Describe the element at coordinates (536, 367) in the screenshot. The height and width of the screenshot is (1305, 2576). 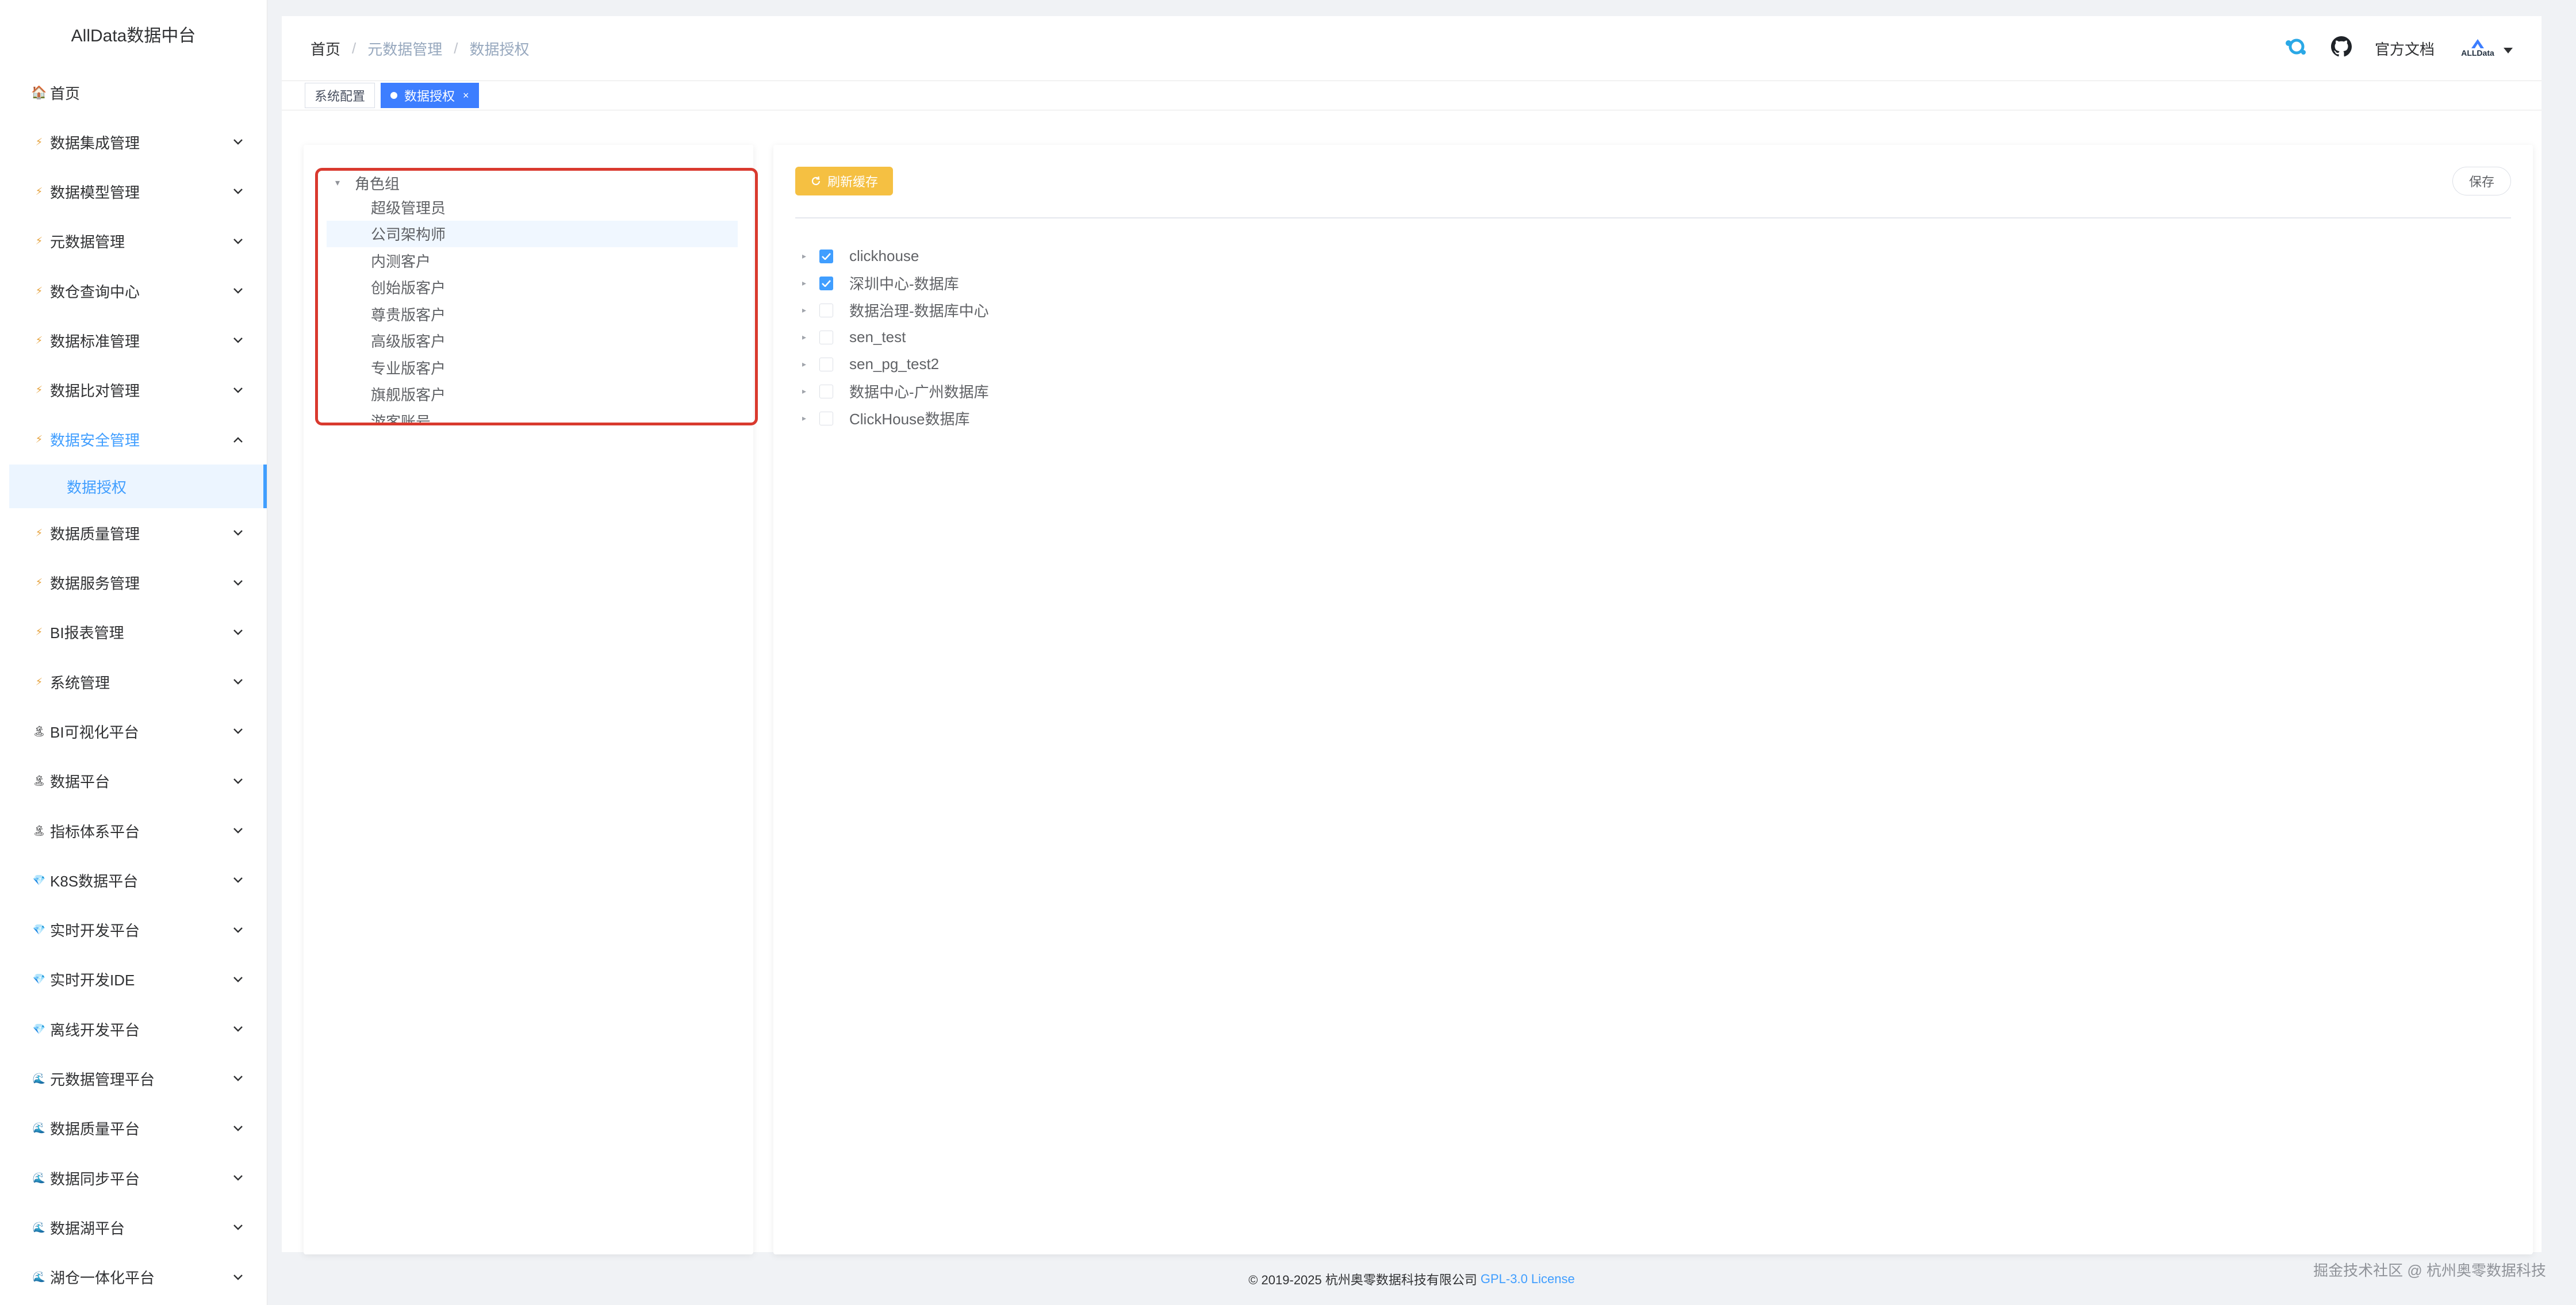
I see `role-tree-node: 专业版客户` at that location.